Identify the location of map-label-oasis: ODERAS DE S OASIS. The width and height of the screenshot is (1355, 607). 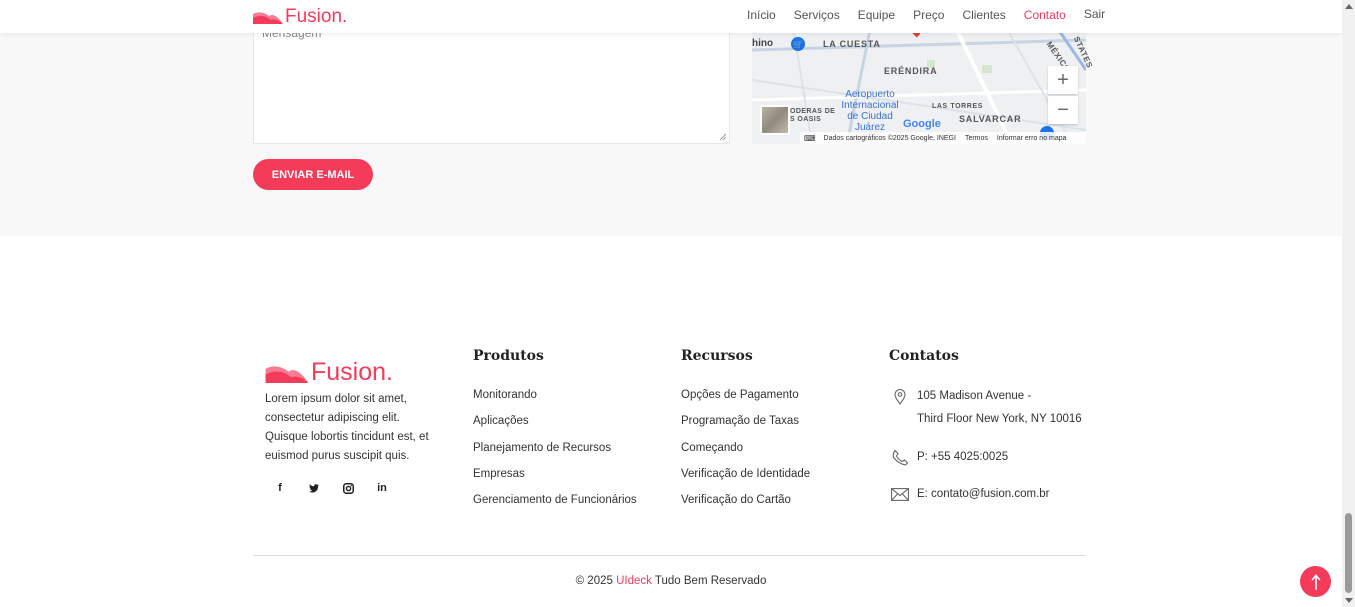
(813, 115).